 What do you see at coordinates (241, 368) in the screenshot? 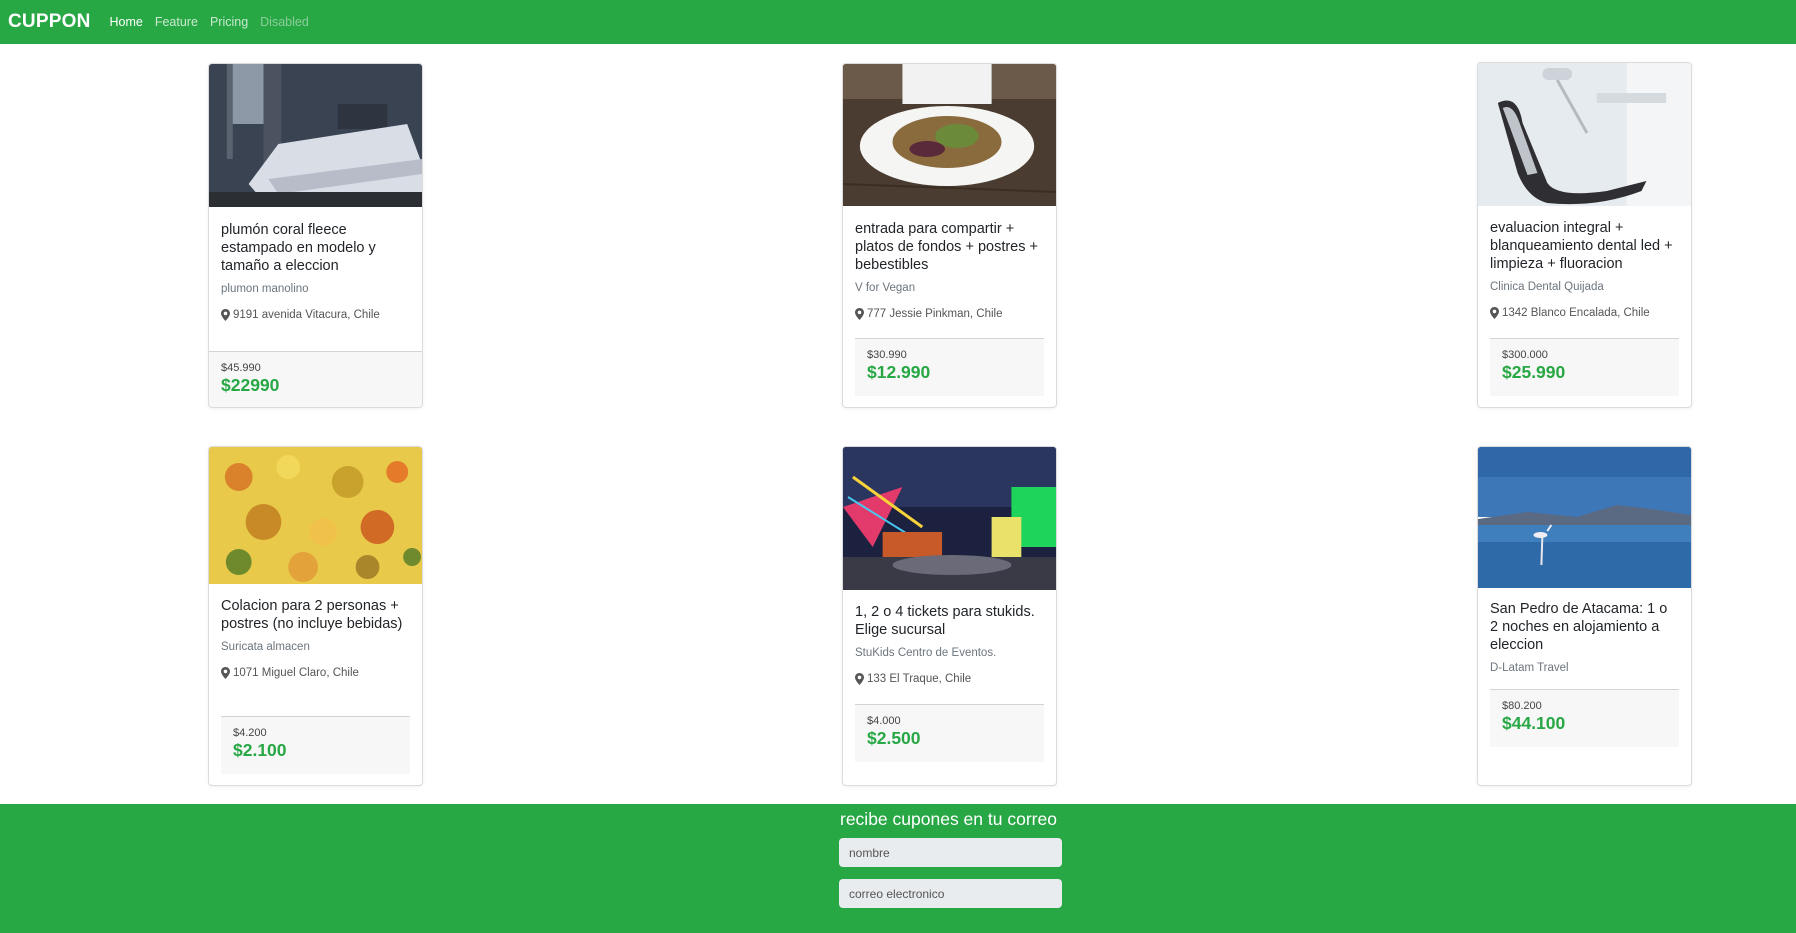
I see `price-old: $45.990` at bounding box center [241, 368].